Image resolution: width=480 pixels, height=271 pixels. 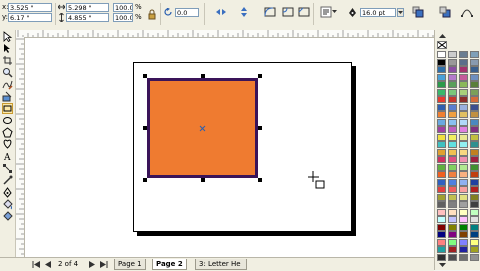 I want to click on page-tab-2: Page 2, so click(x=169, y=264).